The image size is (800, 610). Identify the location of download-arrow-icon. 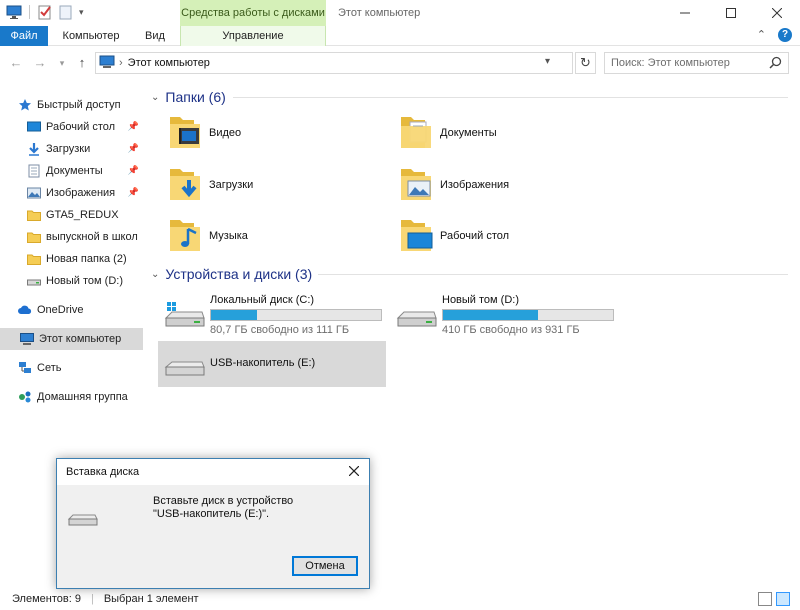
(34, 149).